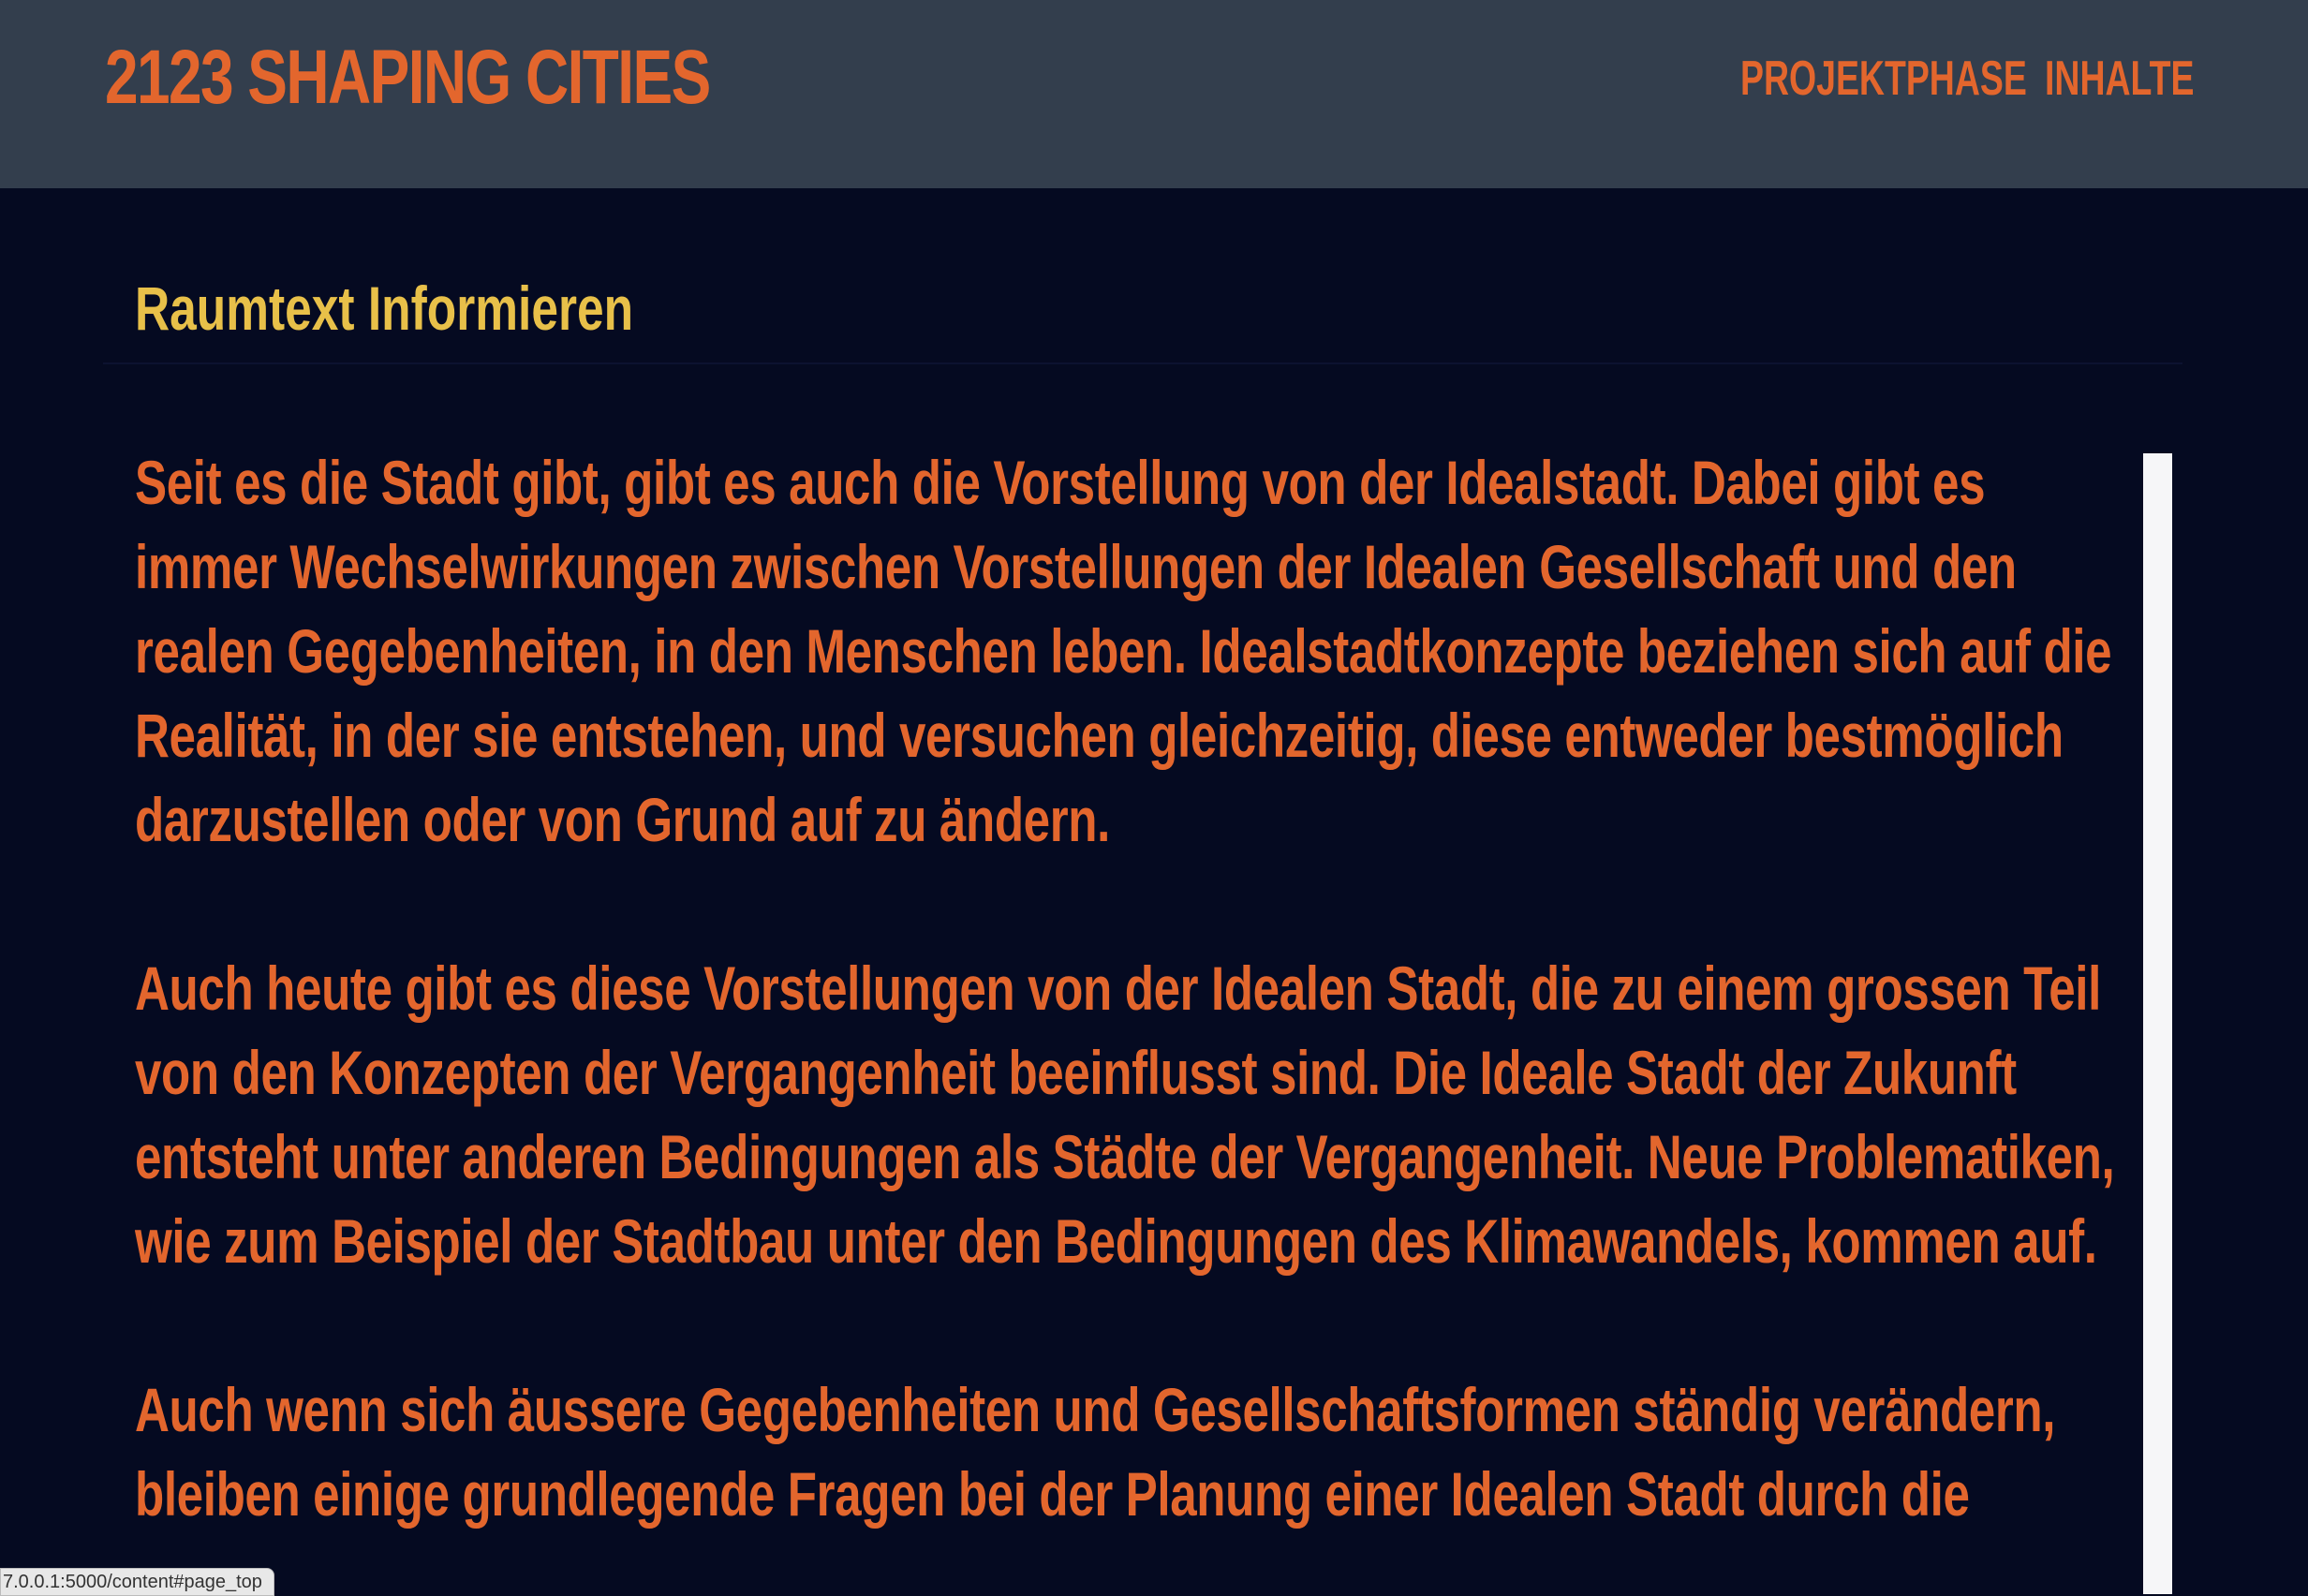 This screenshot has width=2308, height=1596. What do you see at coordinates (2119, 78) in the screenshot?
I see `nav-link-inhalte: INHALTE` at bounding box center [2119, 78].